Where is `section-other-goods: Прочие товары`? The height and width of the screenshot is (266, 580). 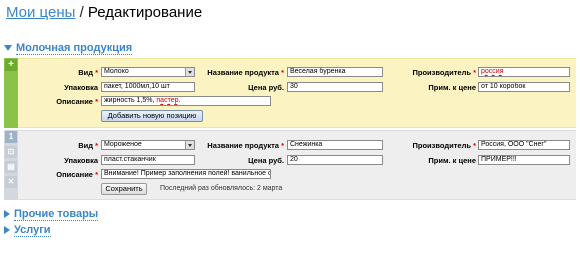 section-other-goods: Прочие товары is located at coordinates (51, 214).